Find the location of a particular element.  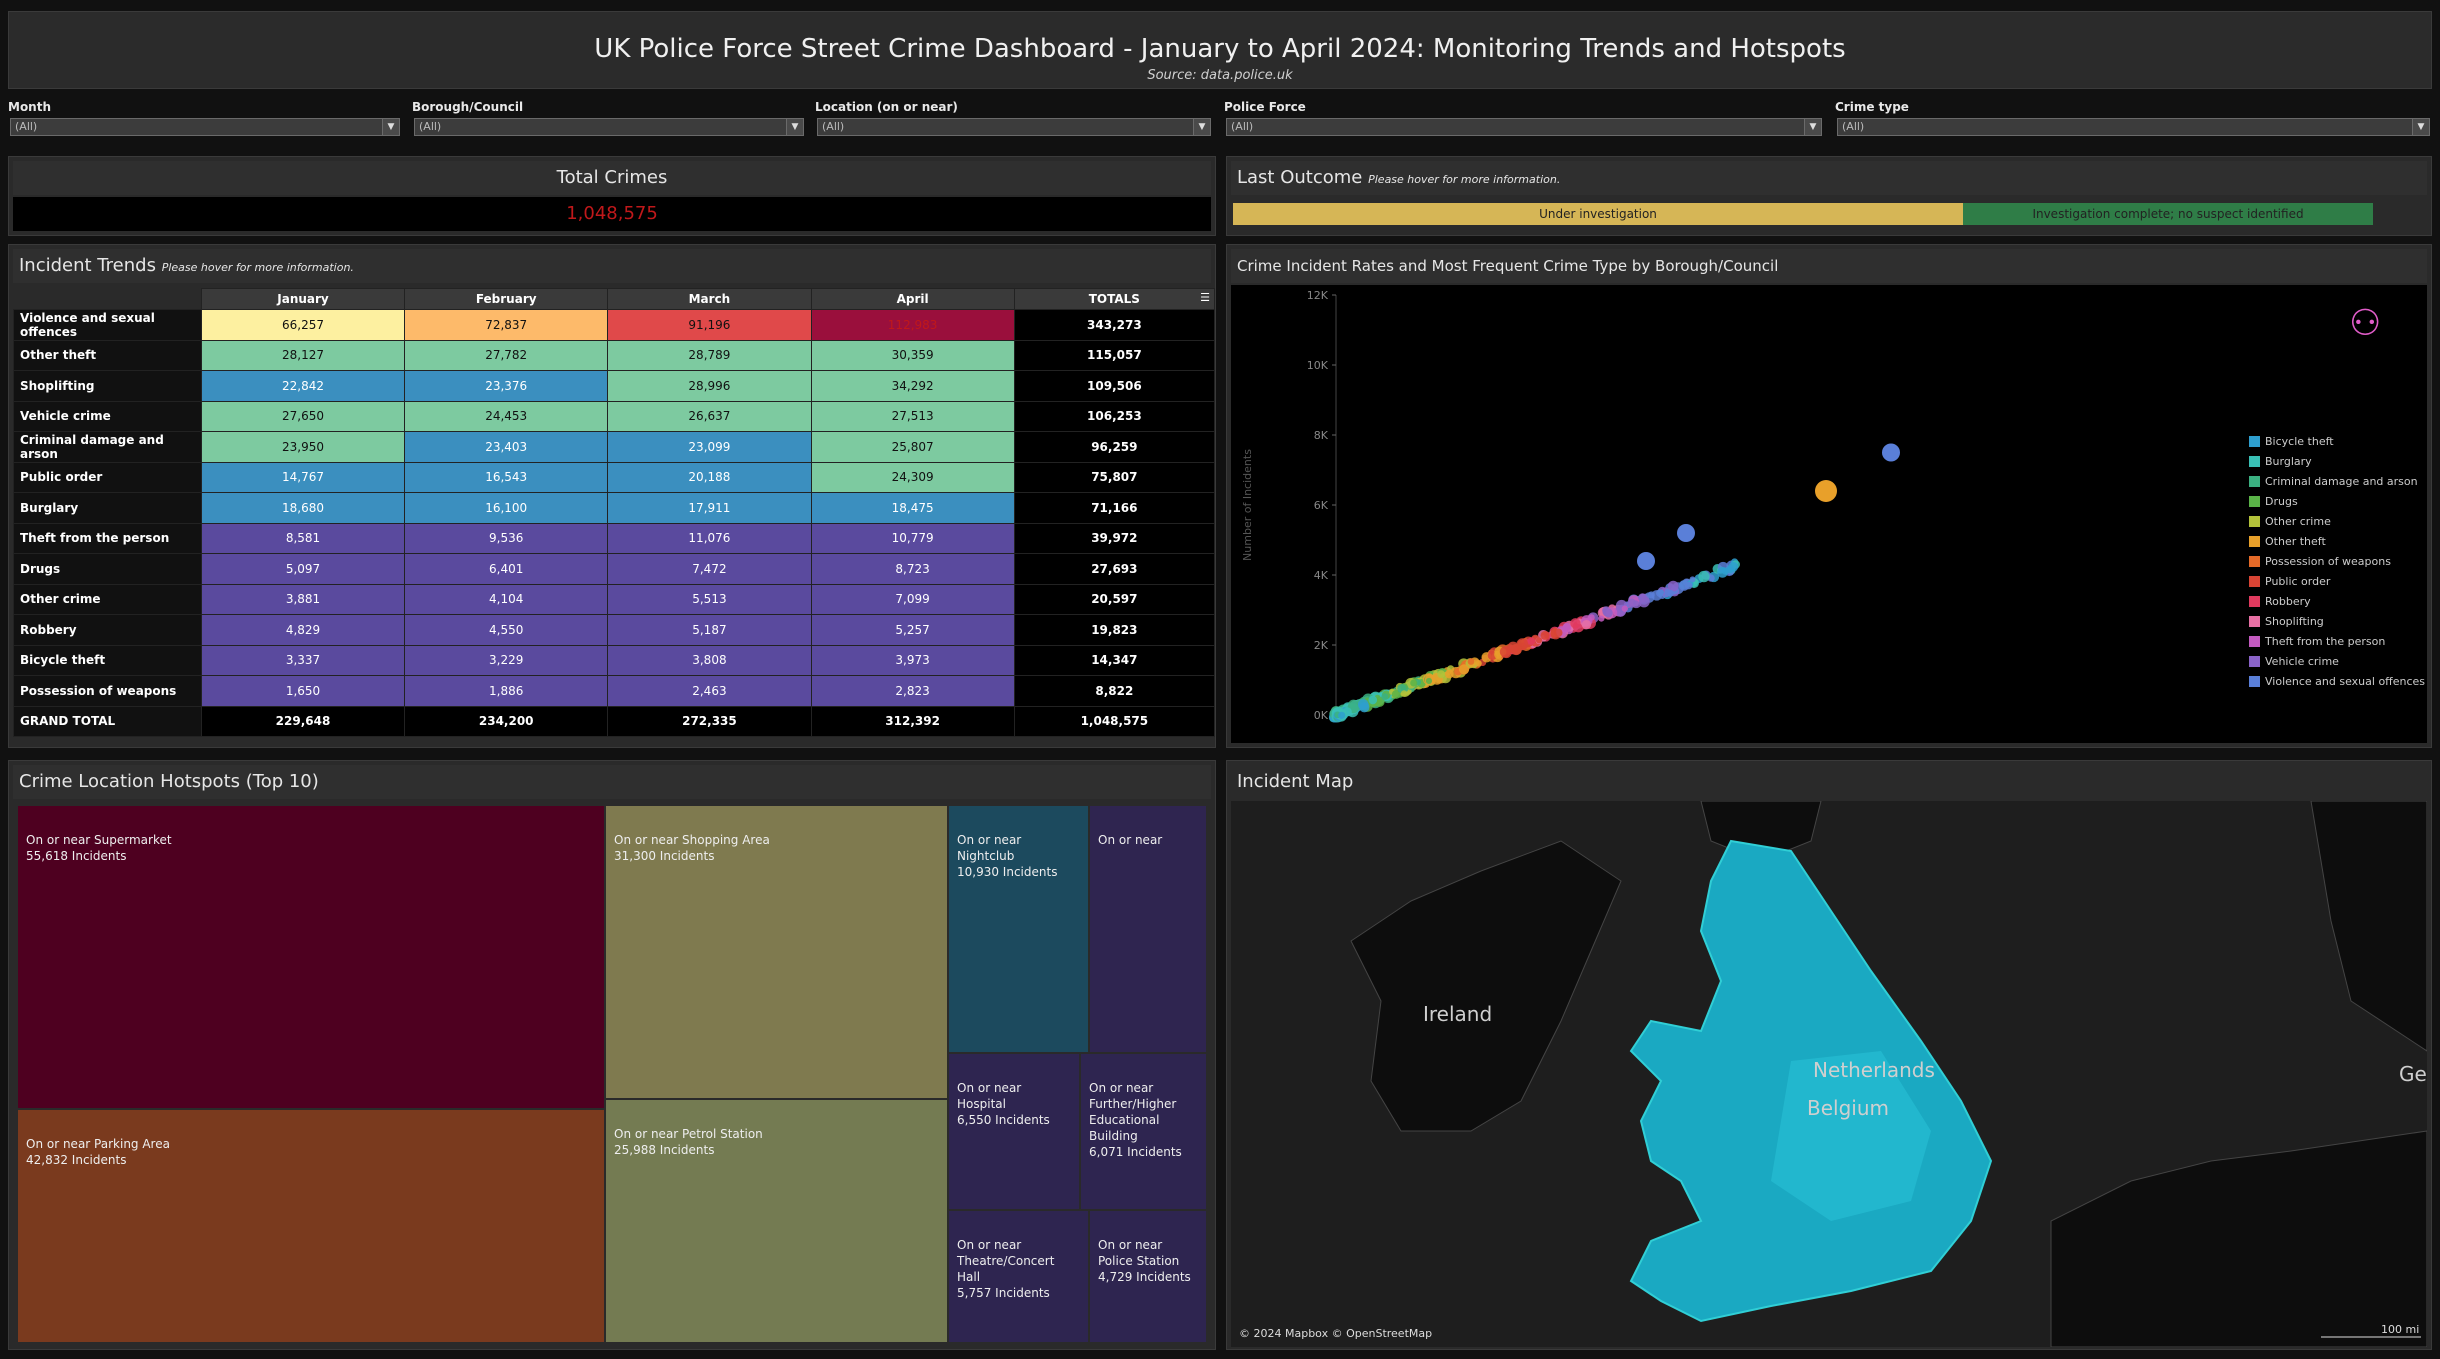

treemap-tile: On or near Hospital 6,550 Incidents is located at coordinates (1014, 1131).